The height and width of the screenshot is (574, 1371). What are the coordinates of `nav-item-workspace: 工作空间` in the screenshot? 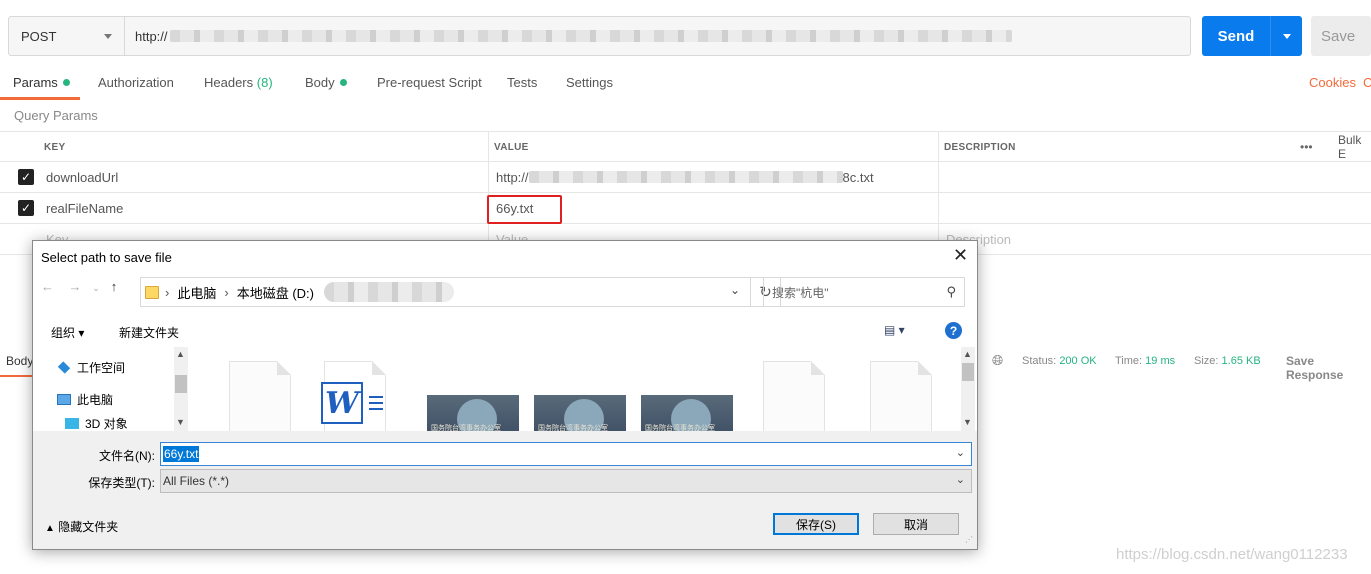 It's located at (91, 367).